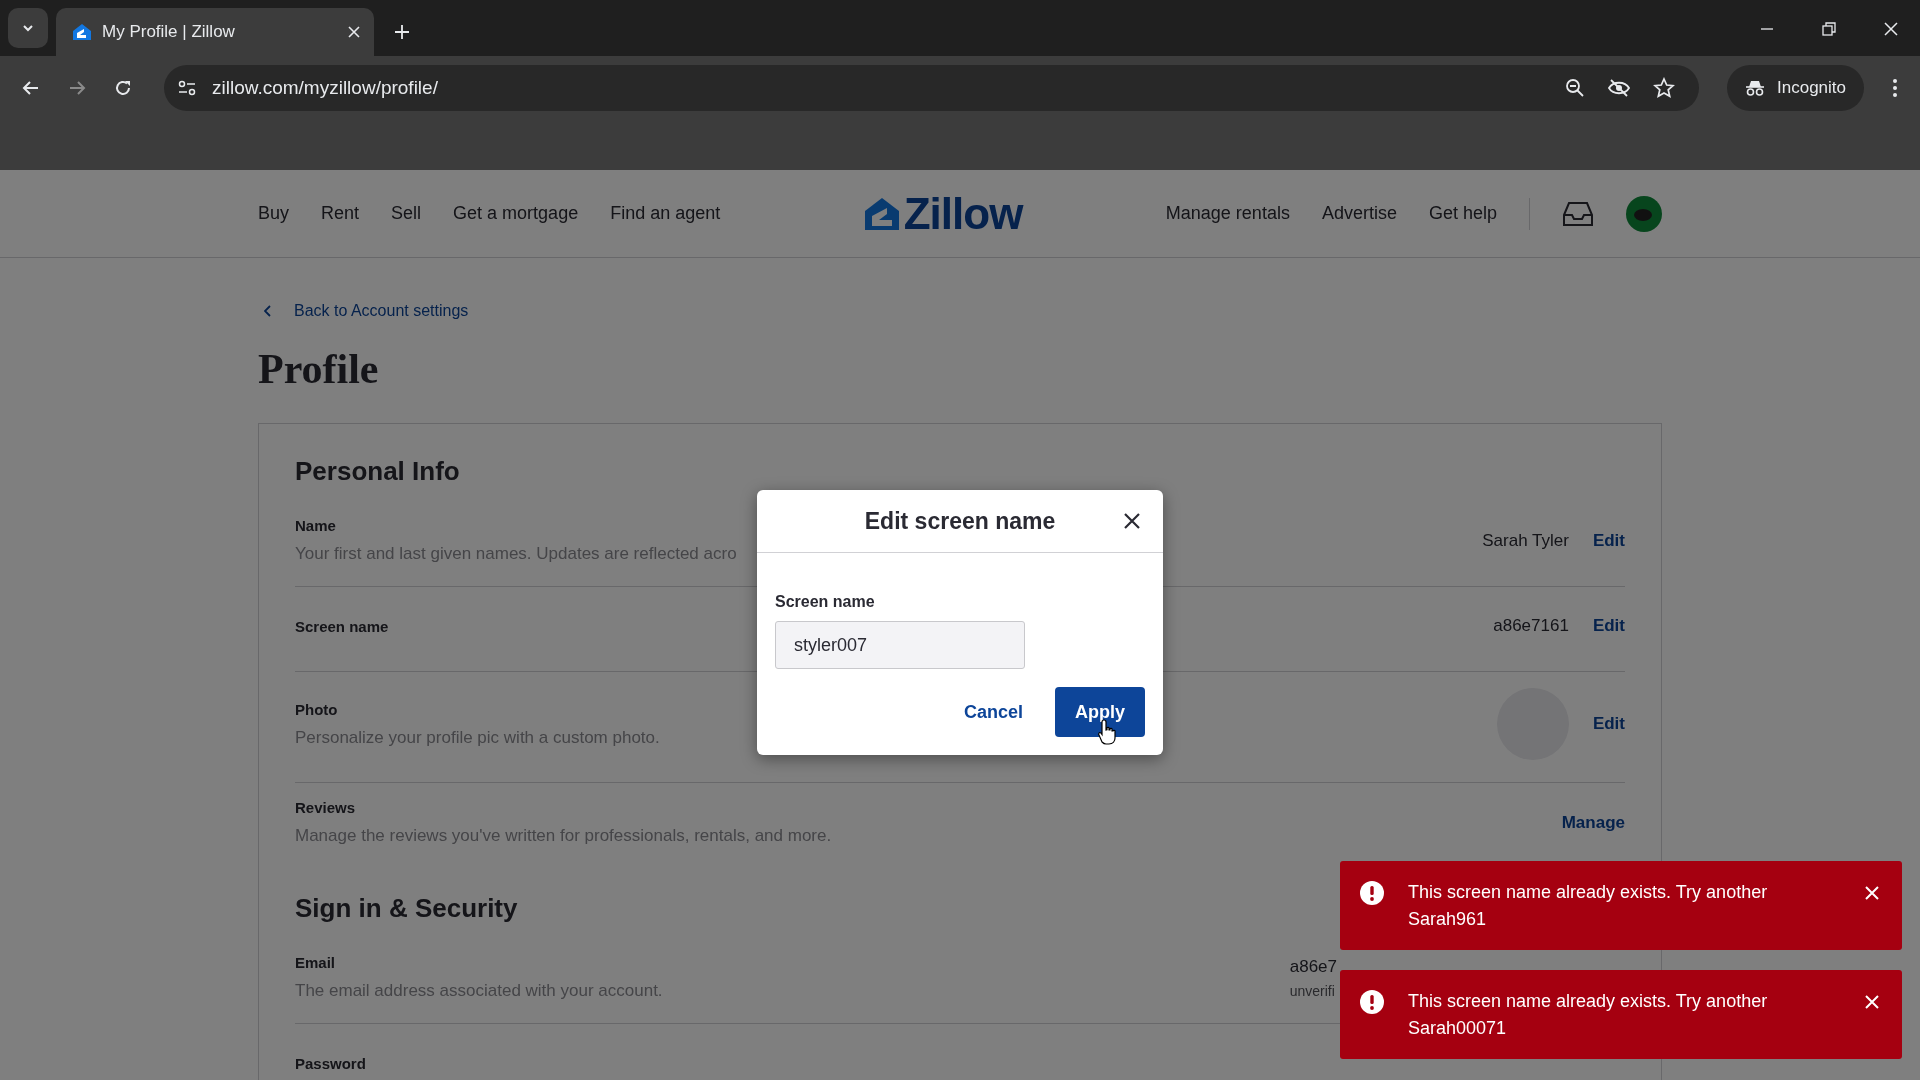  I want to click on field-label: Photo, so click(317, 709).